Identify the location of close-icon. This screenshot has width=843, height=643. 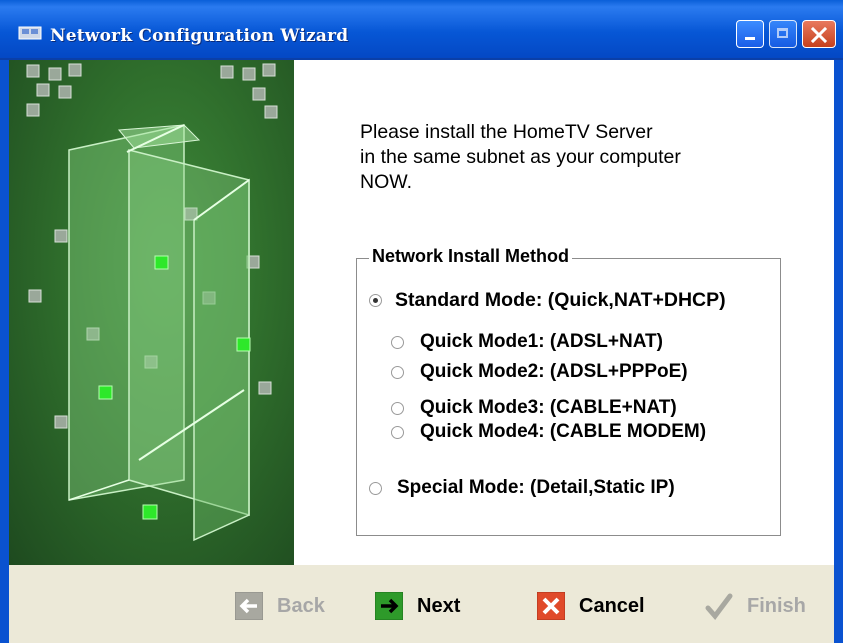
(819, 35).